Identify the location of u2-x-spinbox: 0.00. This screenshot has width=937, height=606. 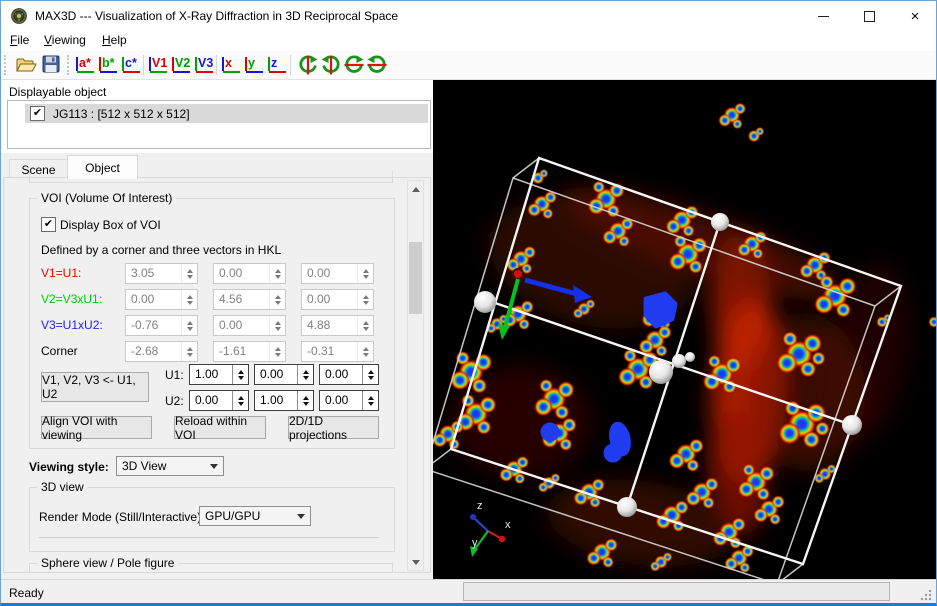
(219, 400).